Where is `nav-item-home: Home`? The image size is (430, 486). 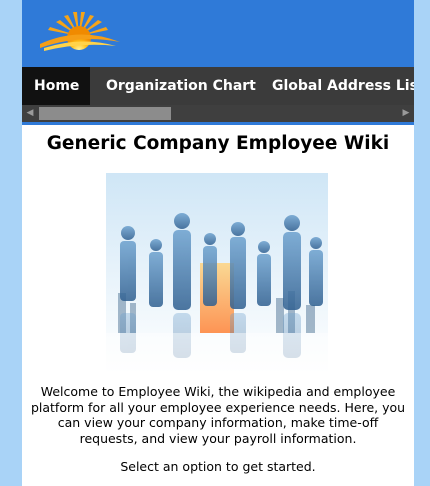
nav-item-home: Home is located at coordinates (56, 86).